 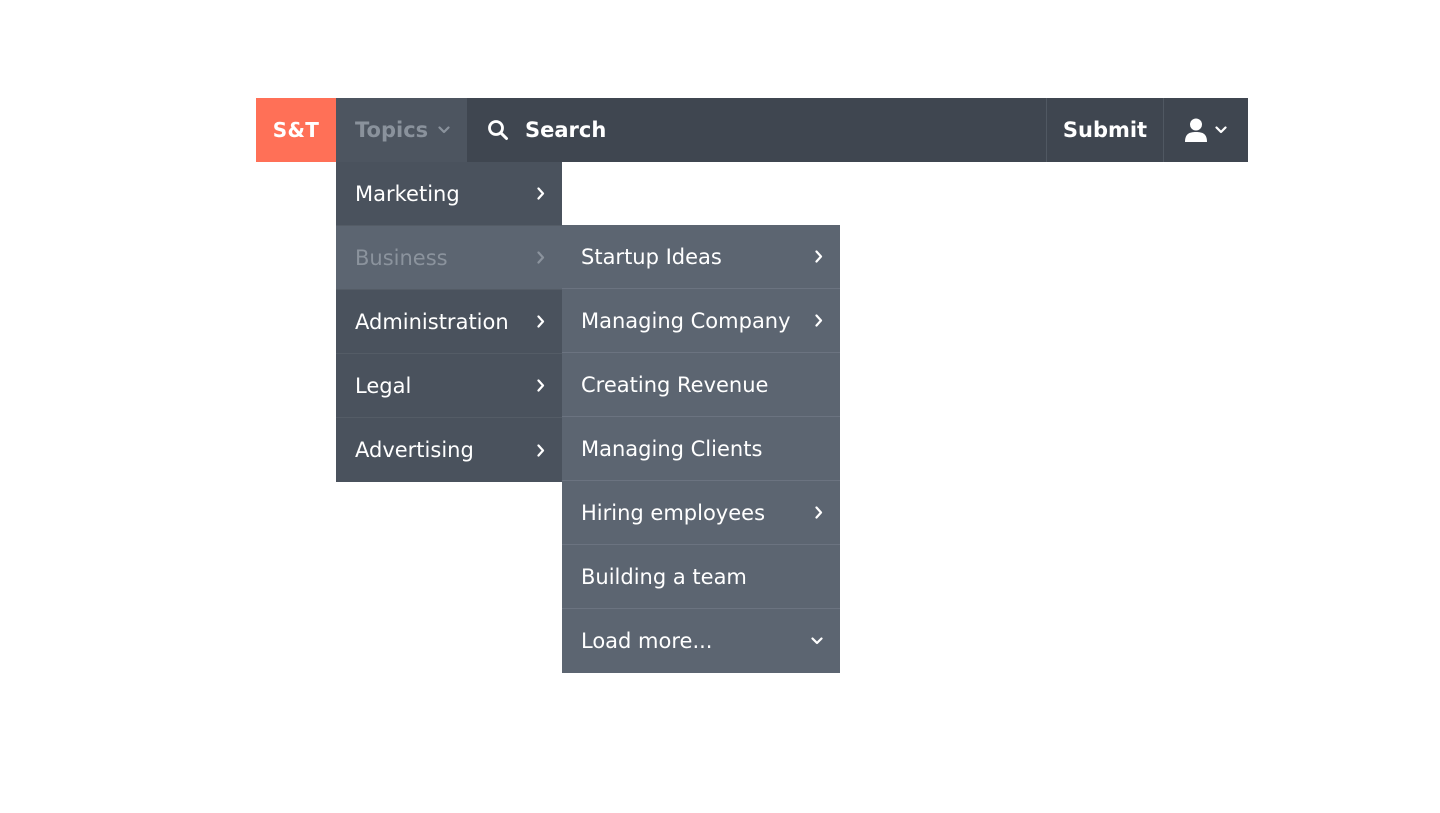 I want to click on submenu-item-building-a-team: Building a team, so click(x=701, y=577).